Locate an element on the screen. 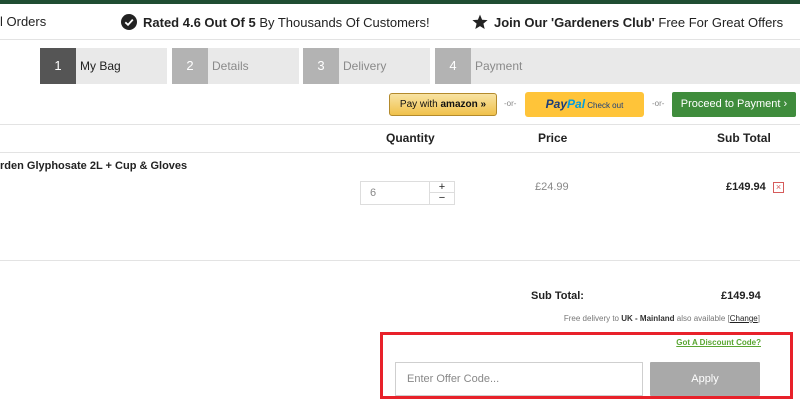 Image resolution: width=800 pixels, height=400 pixels. step-number: 4 is located at coordinates (453, 66).